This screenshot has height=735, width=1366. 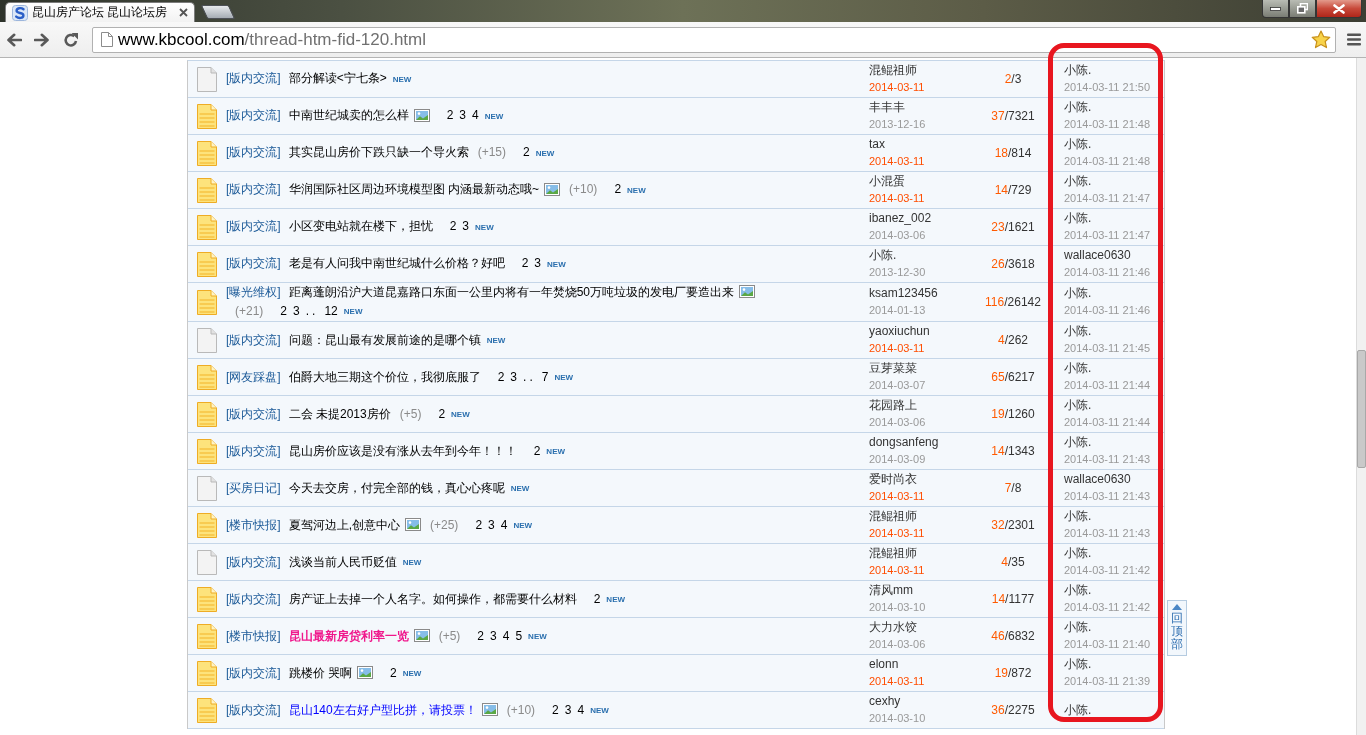 What do you see at coordinates (337, 78) in the screenshot?
I see `thread-title-link: 部分解读<宁七条>` at bounding box center [337, 78].